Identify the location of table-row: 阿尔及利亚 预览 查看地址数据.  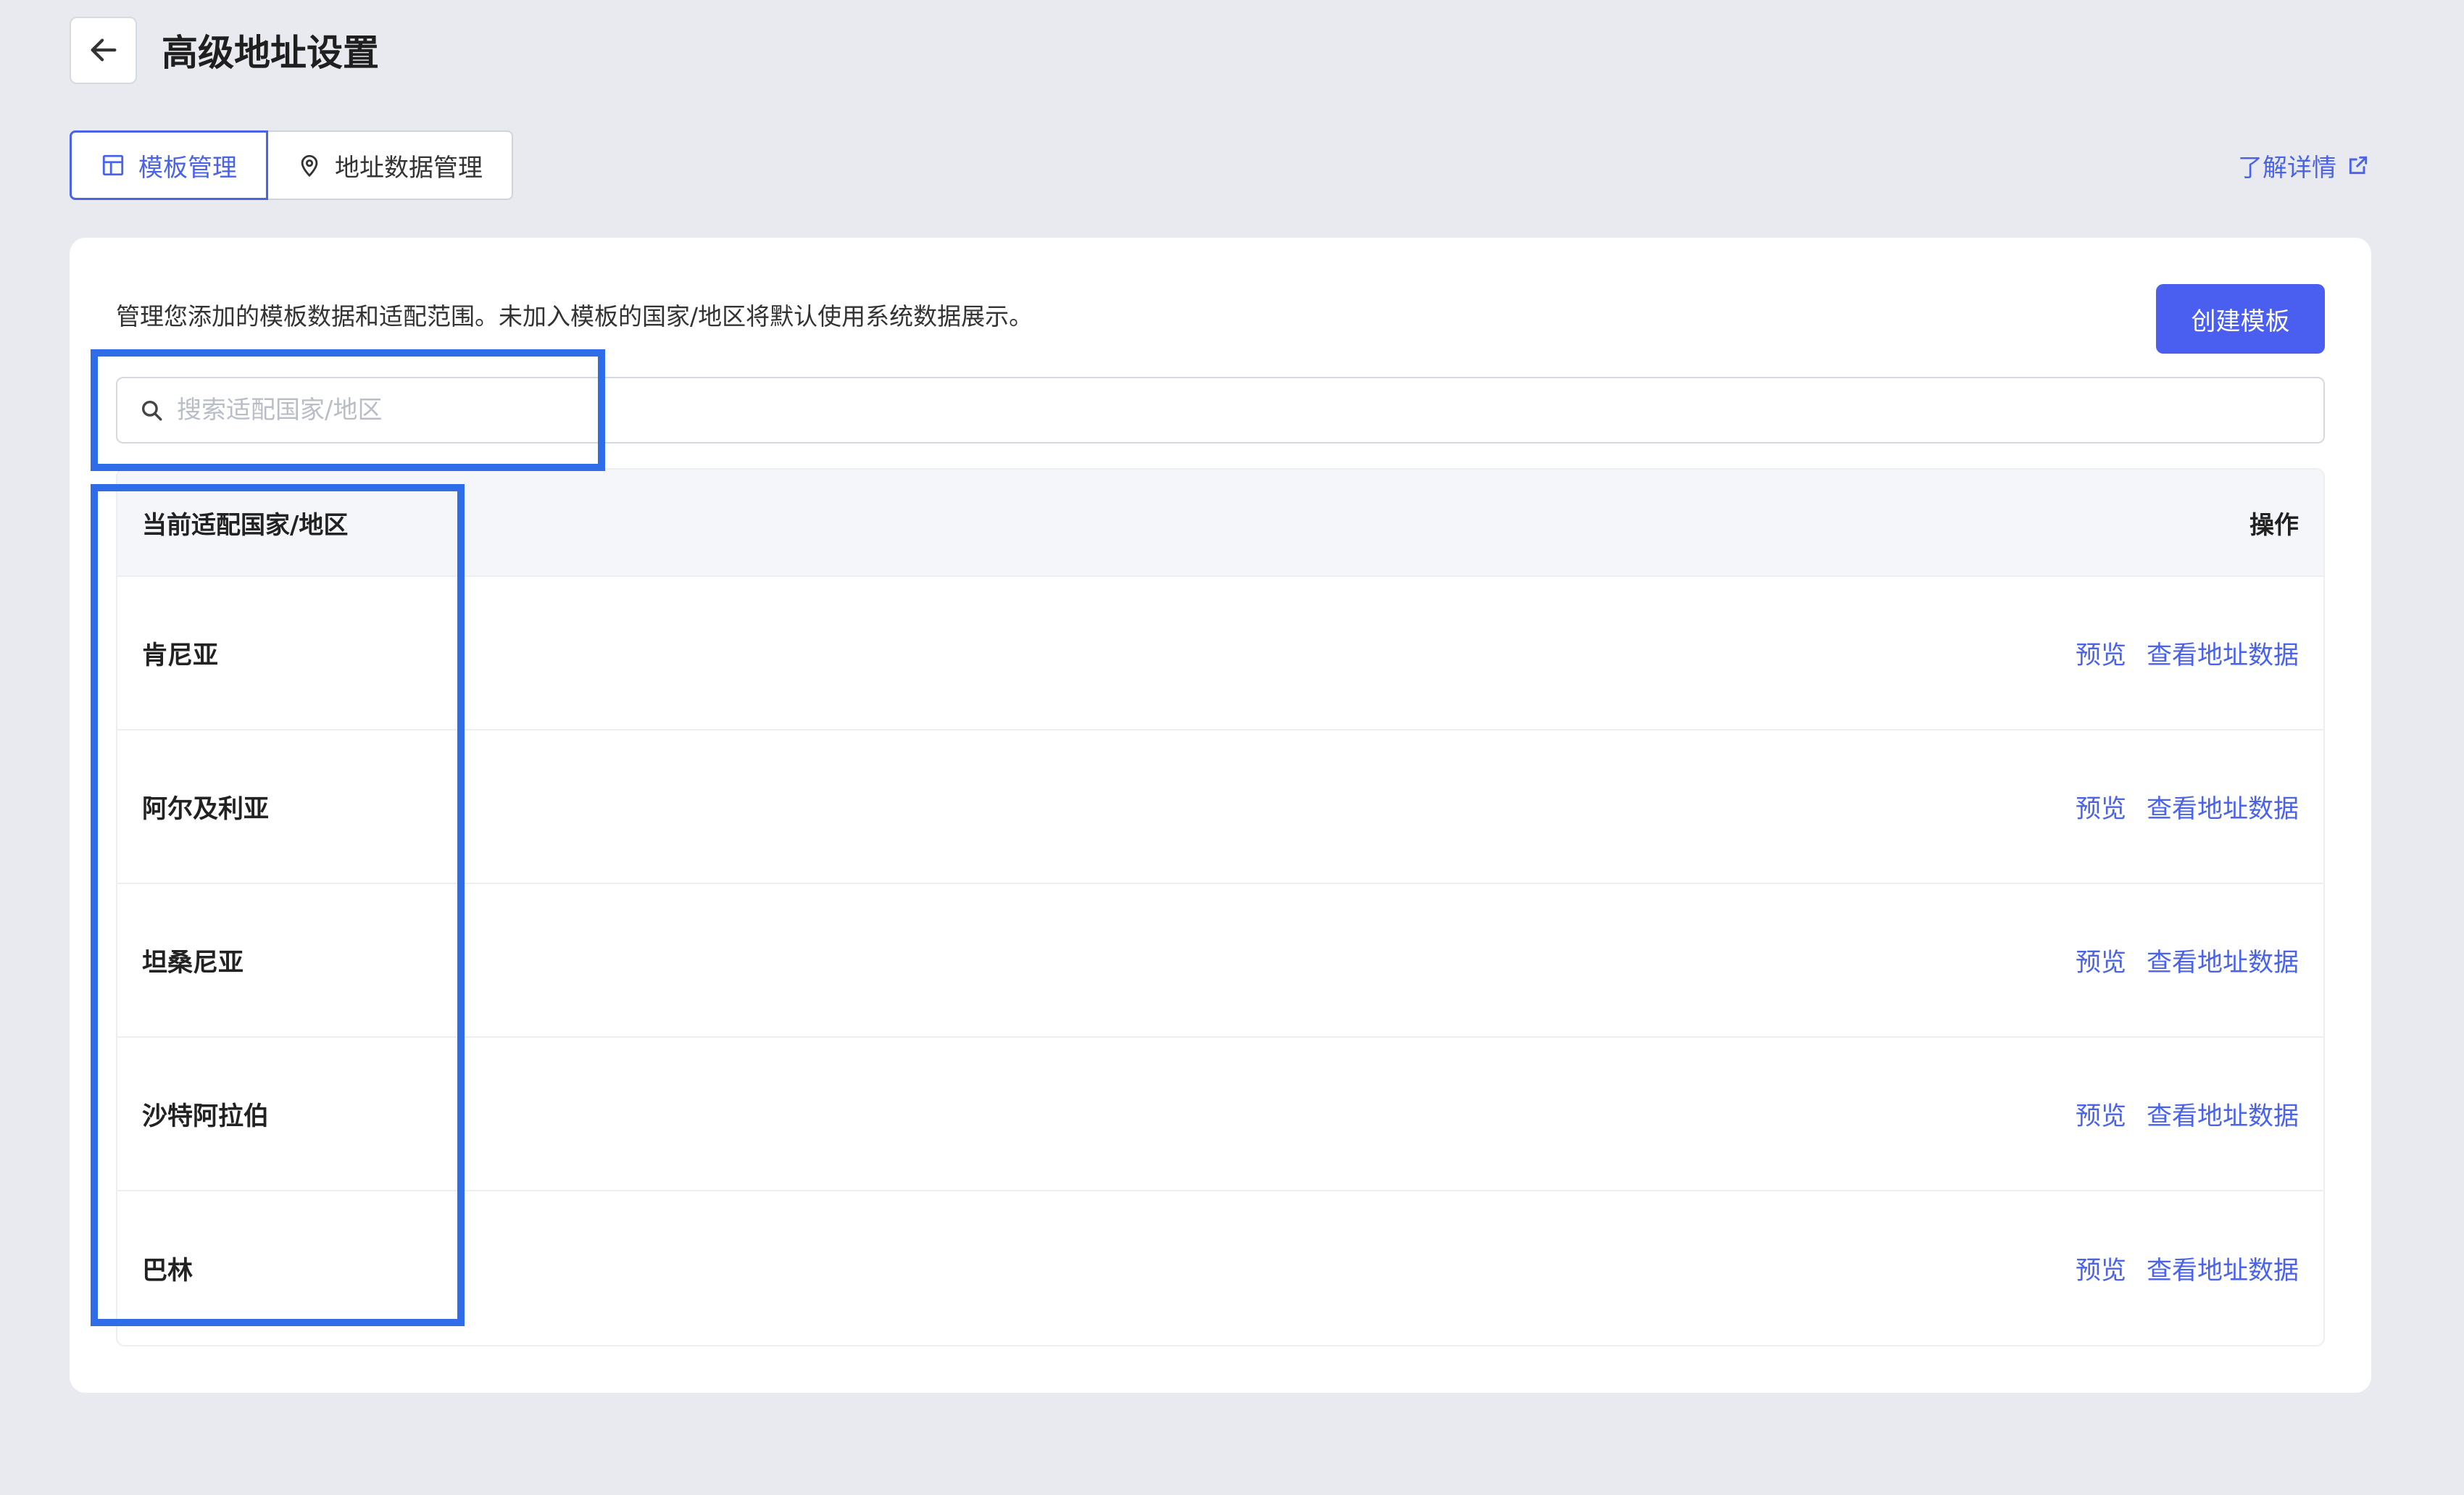
(1220, 807).